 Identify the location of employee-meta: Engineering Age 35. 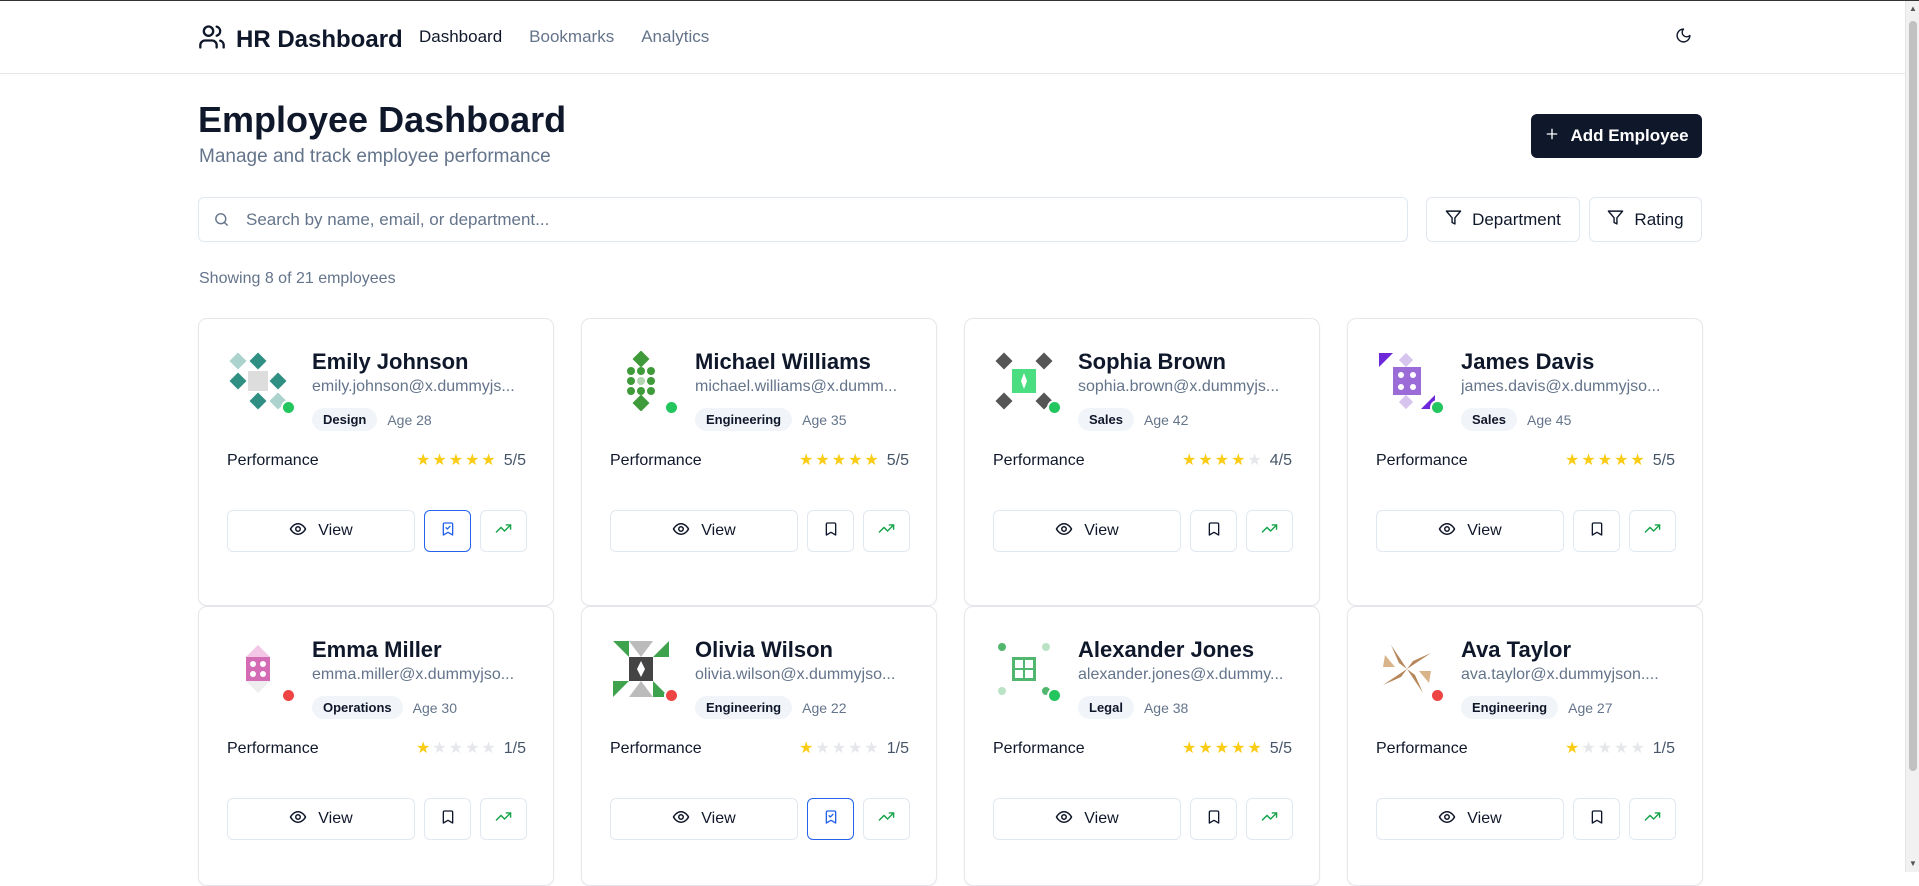
(771, 419).